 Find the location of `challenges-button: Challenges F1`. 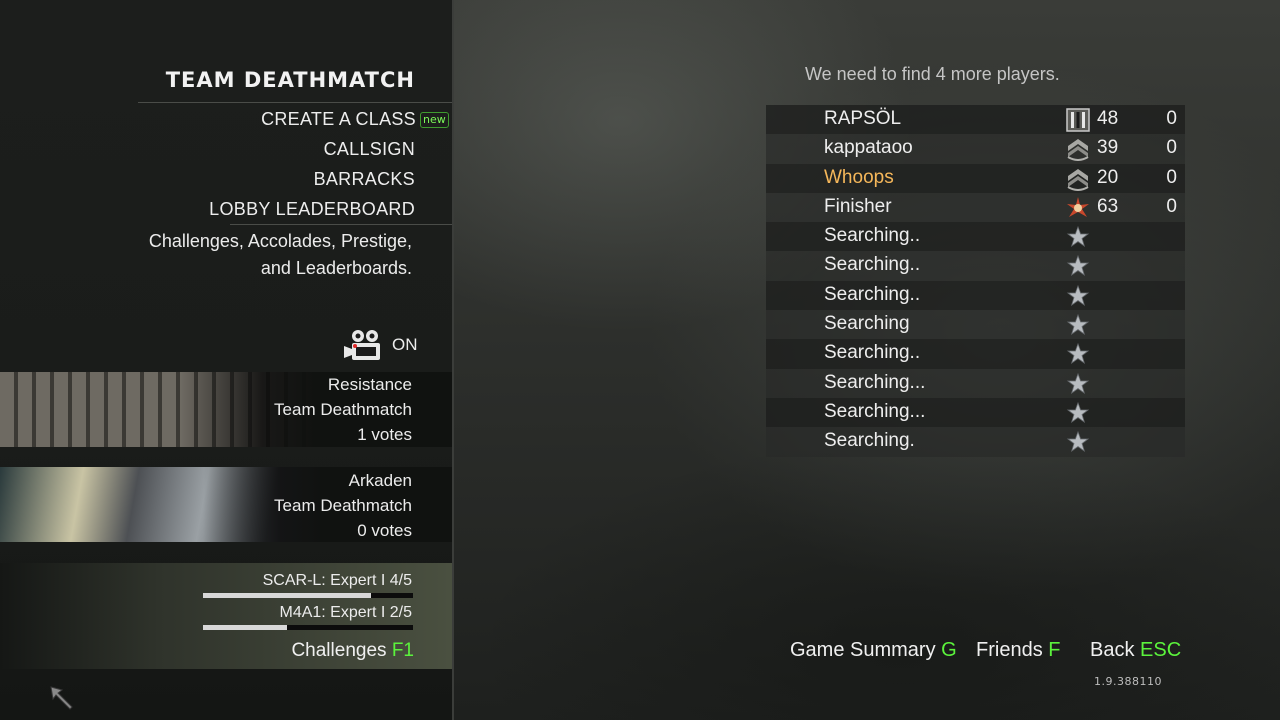

challenges-button: Challenges F1 is located at coordinates (352, 651).